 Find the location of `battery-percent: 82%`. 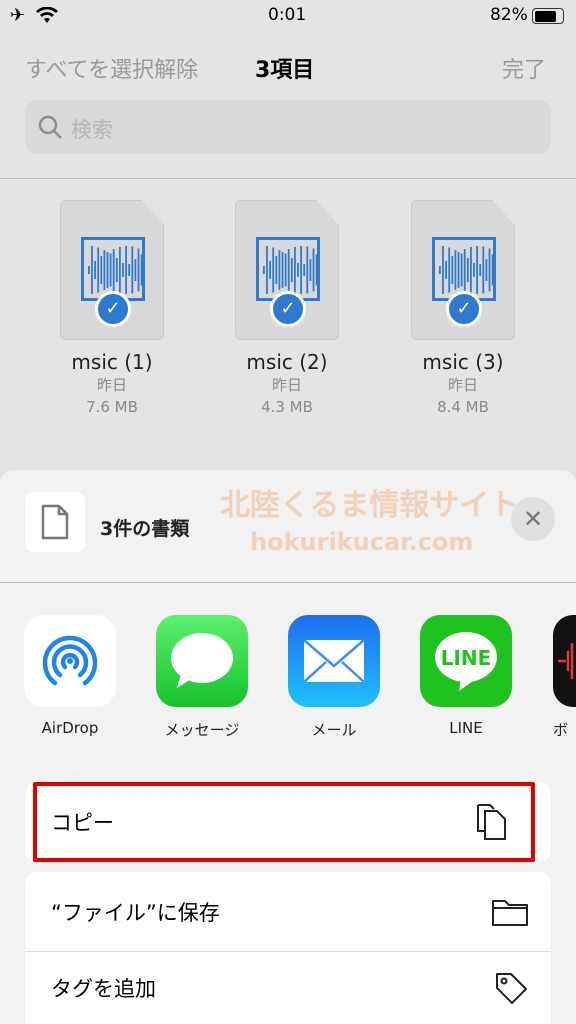

battery-percent: 82% is located at coordinates (509, 15).